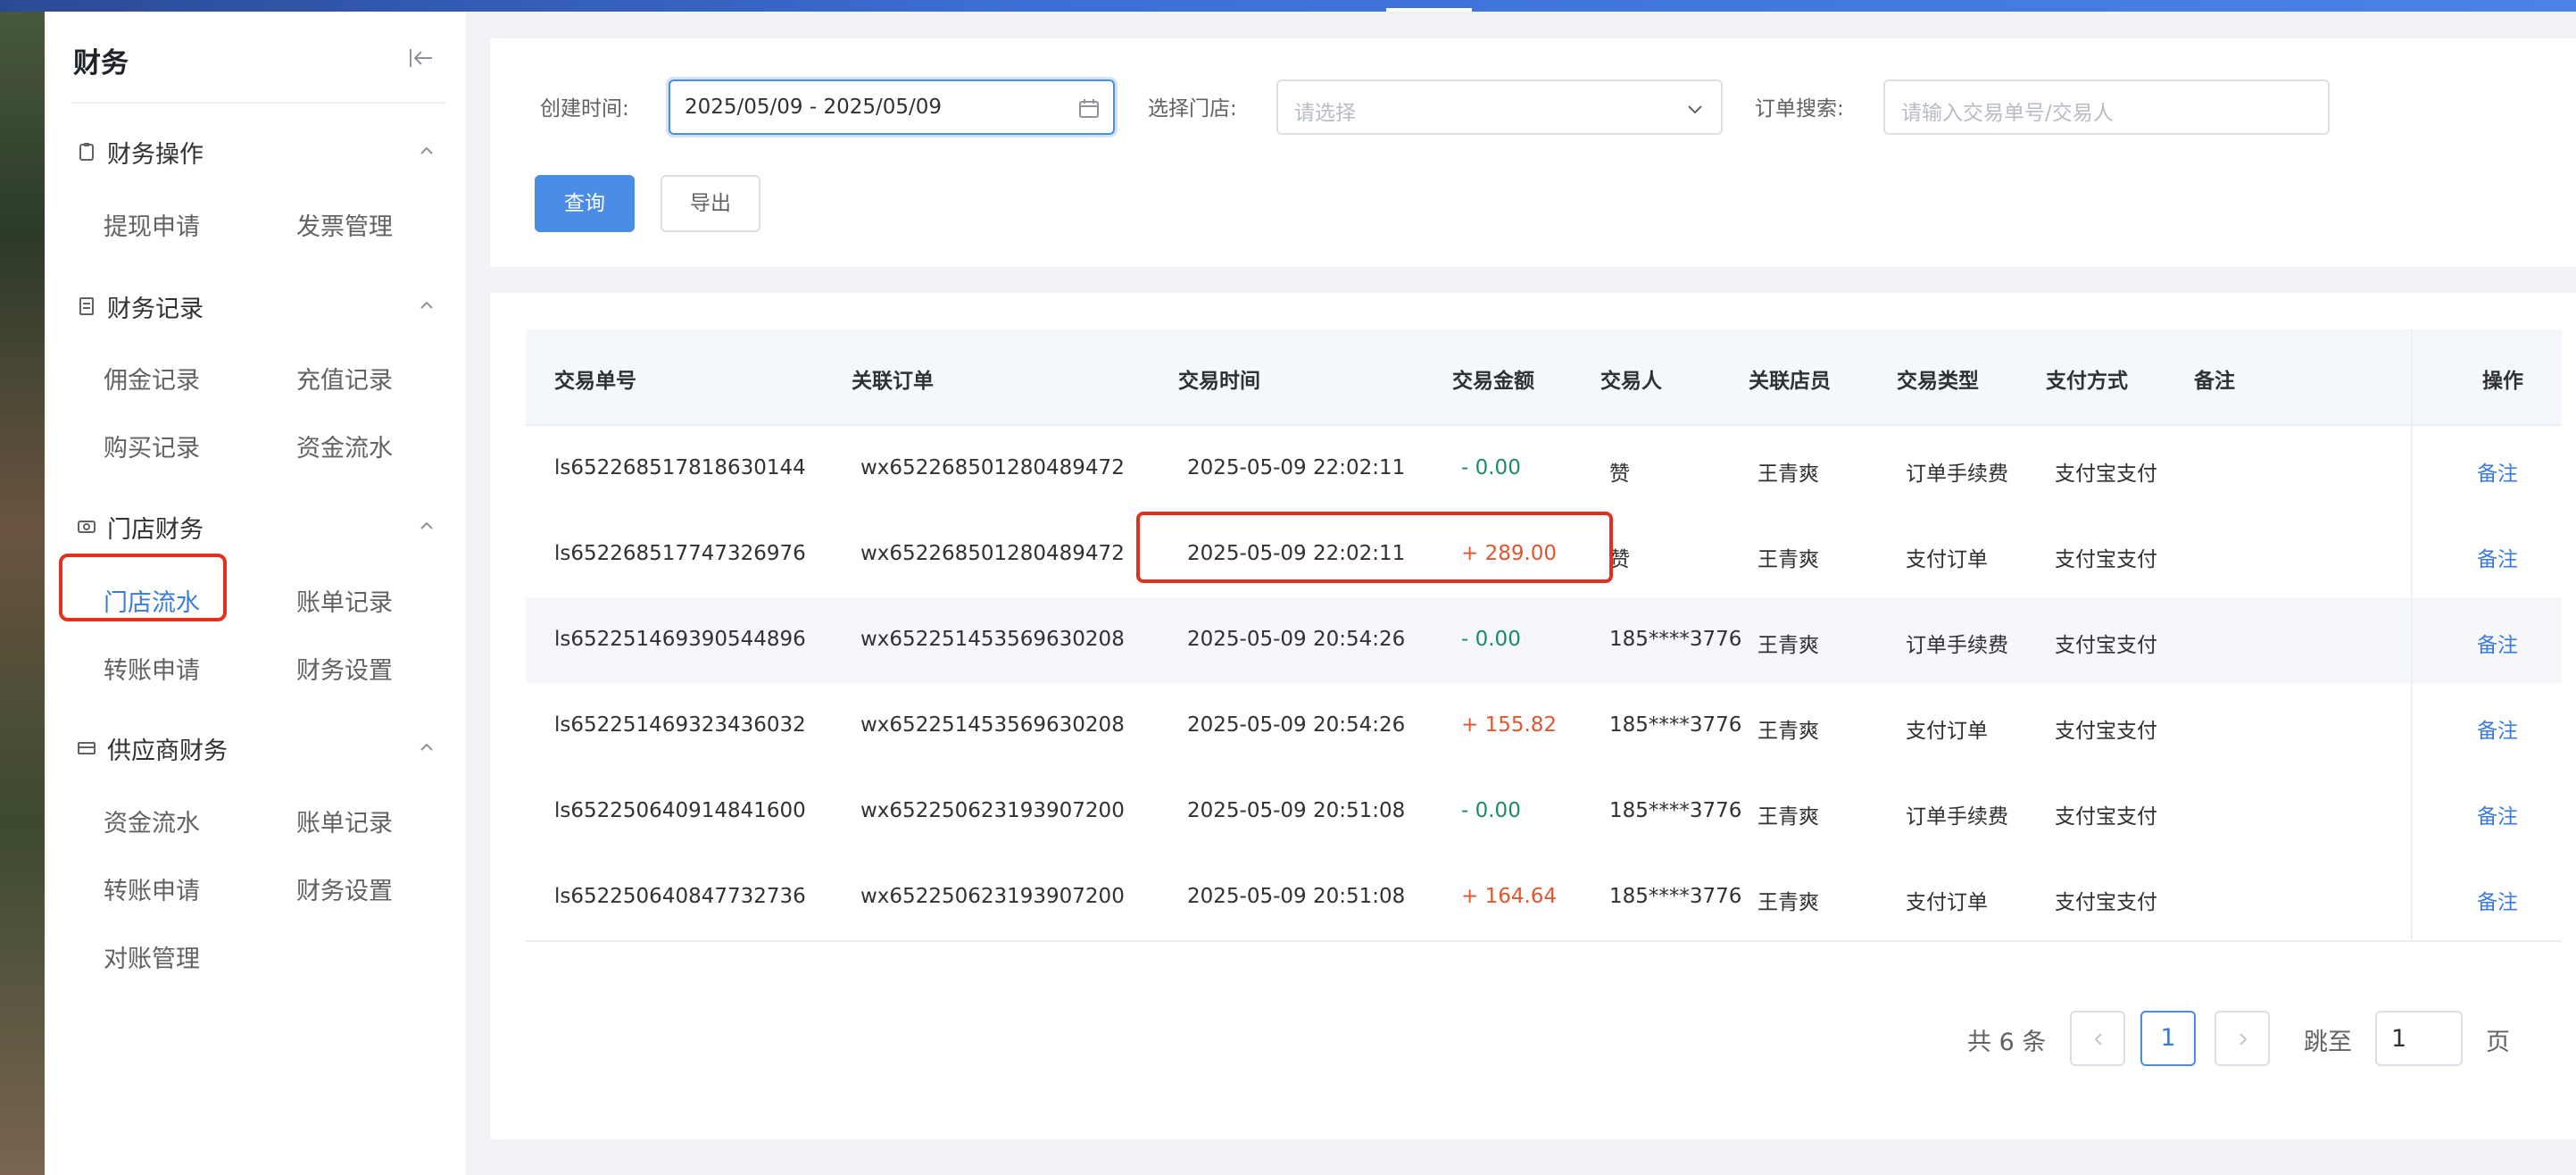 The width and height of the screenshot is (2576, 1175). Describe the element at coordinates (152, 889) in the screenshot. I see `sidebar-item-supplier-transfer: 转账申请` at that location.